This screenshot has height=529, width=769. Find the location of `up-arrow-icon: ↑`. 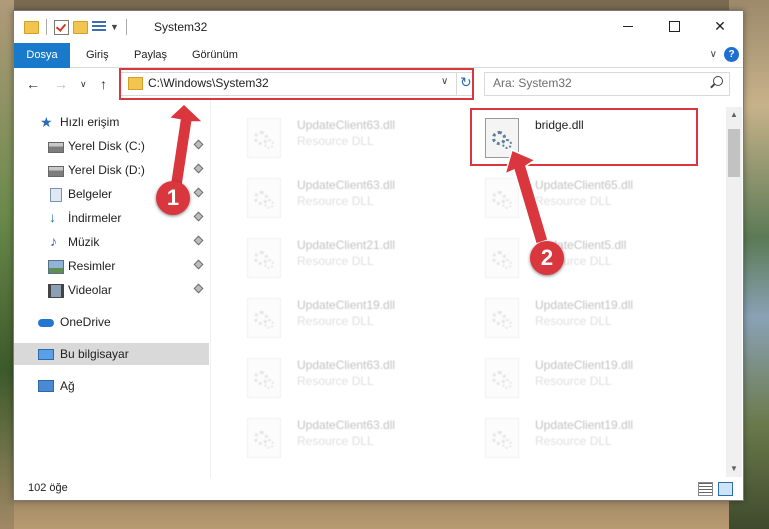

up-arrow-icon: ↑ is located at coordinates (103, 84).